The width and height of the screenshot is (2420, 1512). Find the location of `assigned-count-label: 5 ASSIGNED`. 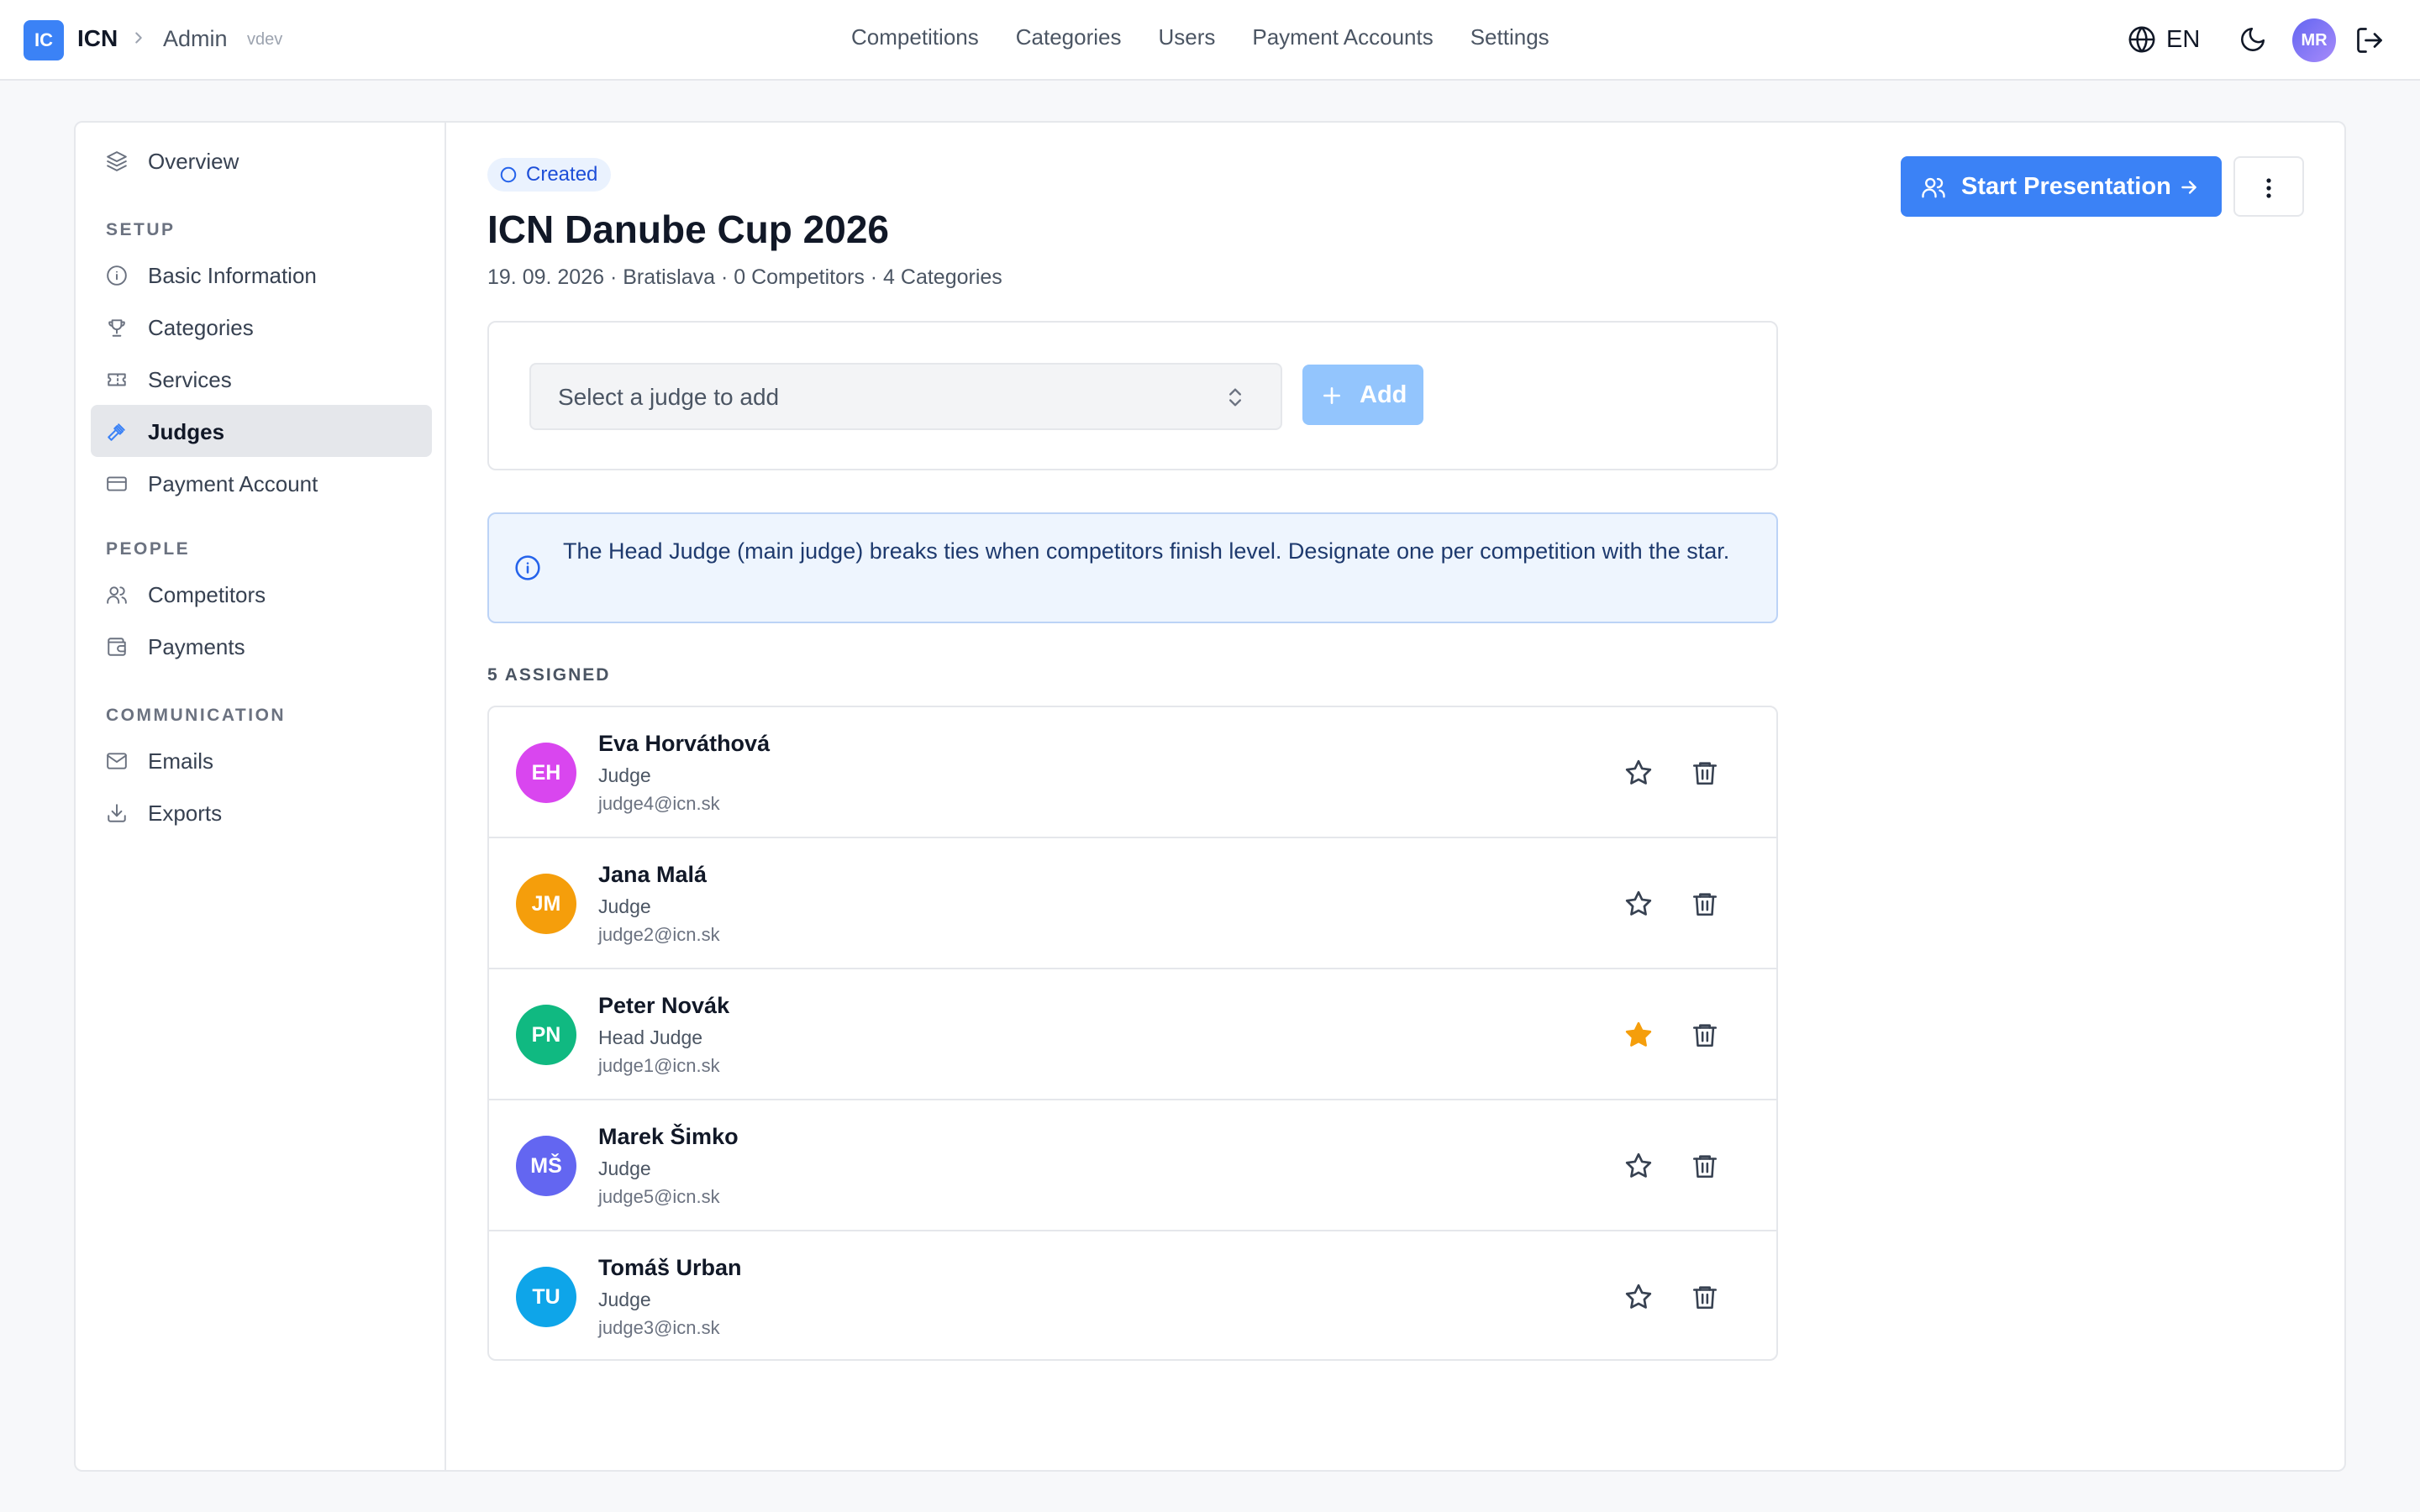

assigned-count-label: 5 ASSIGNED is located at coordinates (549, 675).